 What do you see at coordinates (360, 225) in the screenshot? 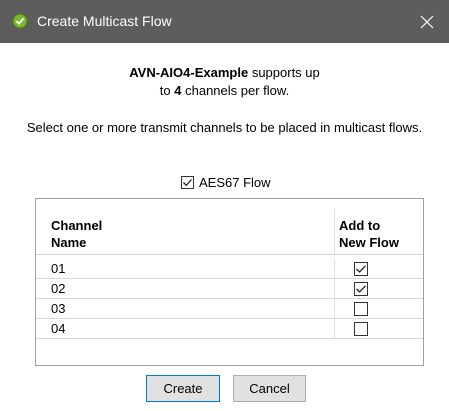
I see `header-add-line1: Add to` at bounding box center [360, 225].